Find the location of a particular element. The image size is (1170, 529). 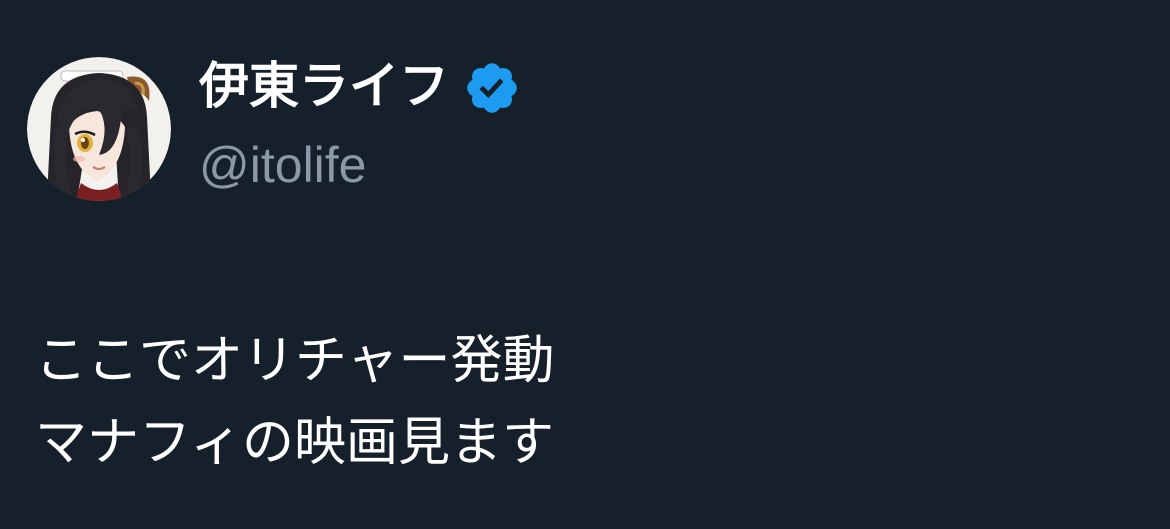

user-handle: @itolife is located at coordinates (282, 165).